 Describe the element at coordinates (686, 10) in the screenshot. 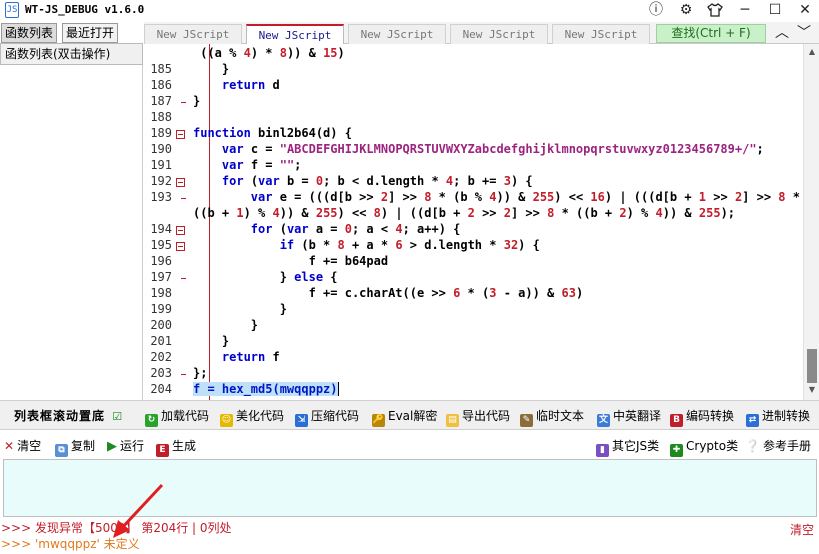

I see `settings-icon: ⚙` at that location.